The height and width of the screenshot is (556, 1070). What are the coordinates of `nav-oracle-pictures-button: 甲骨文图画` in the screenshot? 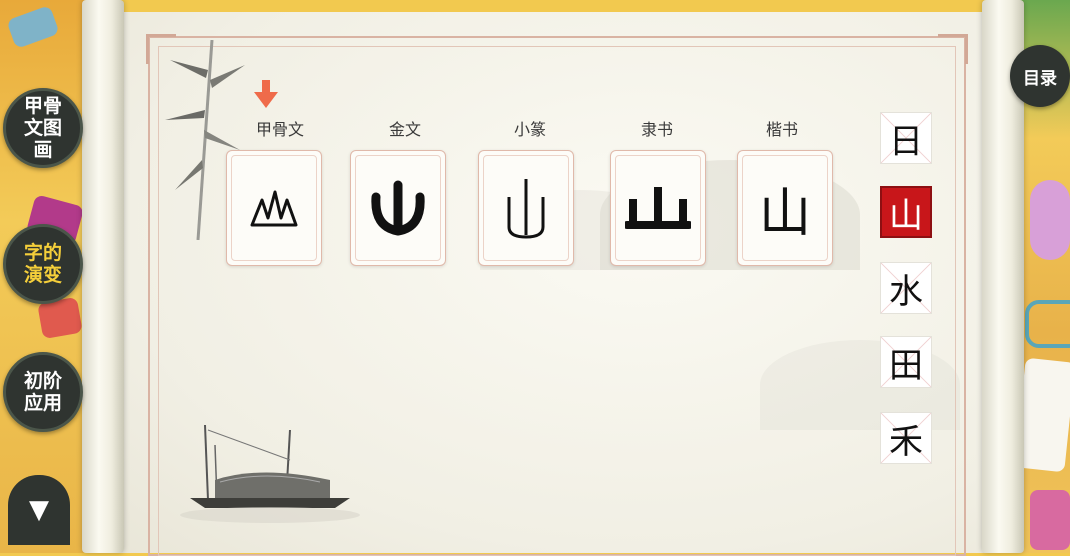 It's located at (43, 128).